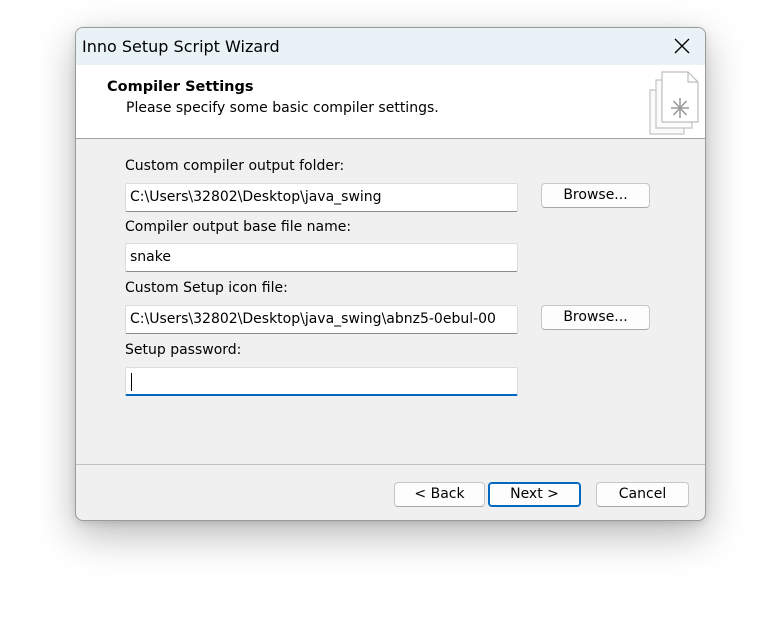 The height and width of the screenshot is (621, 784). Describe the element at coordinates (206, 288) in the screenshot. I see `icon-file-label: Custom Setup icon file:` at that location.